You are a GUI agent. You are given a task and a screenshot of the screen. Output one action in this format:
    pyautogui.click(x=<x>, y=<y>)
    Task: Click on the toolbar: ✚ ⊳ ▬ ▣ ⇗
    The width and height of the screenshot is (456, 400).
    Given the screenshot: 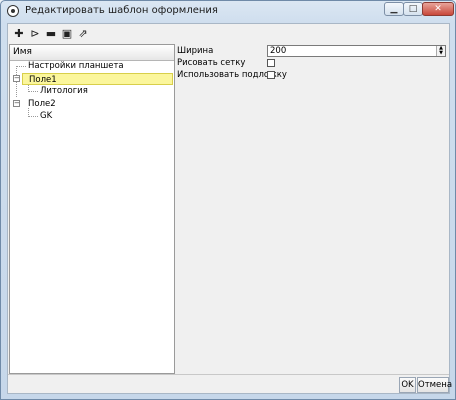 What is the action you would take?
    pyautogui.click(x=228, y=34)
    